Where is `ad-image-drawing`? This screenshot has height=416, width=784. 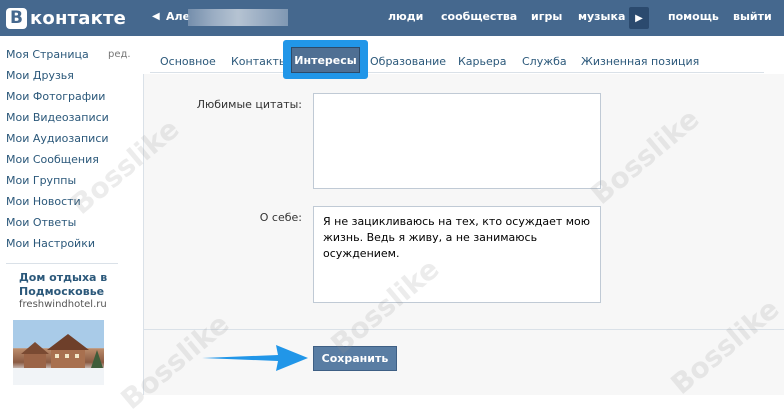
ad-image-drawing is located at coordinates (58, 352).